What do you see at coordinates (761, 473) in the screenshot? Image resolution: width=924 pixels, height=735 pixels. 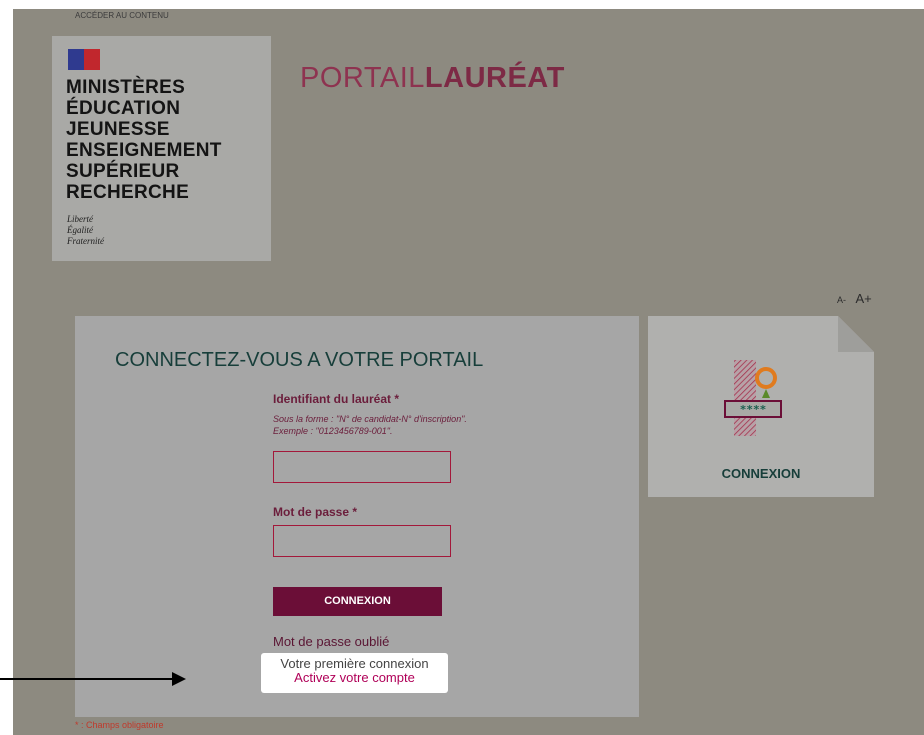 I see `connexion-card-label: CONNEXION` at bounding box center [761, 473].